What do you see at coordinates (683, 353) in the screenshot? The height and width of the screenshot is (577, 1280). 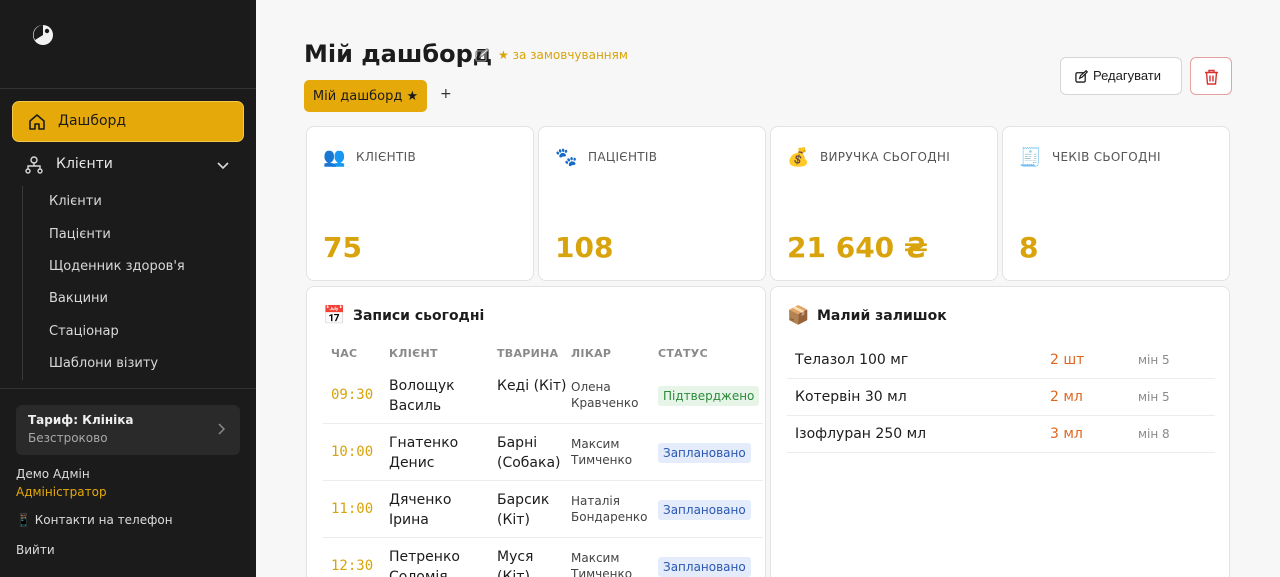 I see `column-header-status: СТАТУС` at bounding box center [683, 353].